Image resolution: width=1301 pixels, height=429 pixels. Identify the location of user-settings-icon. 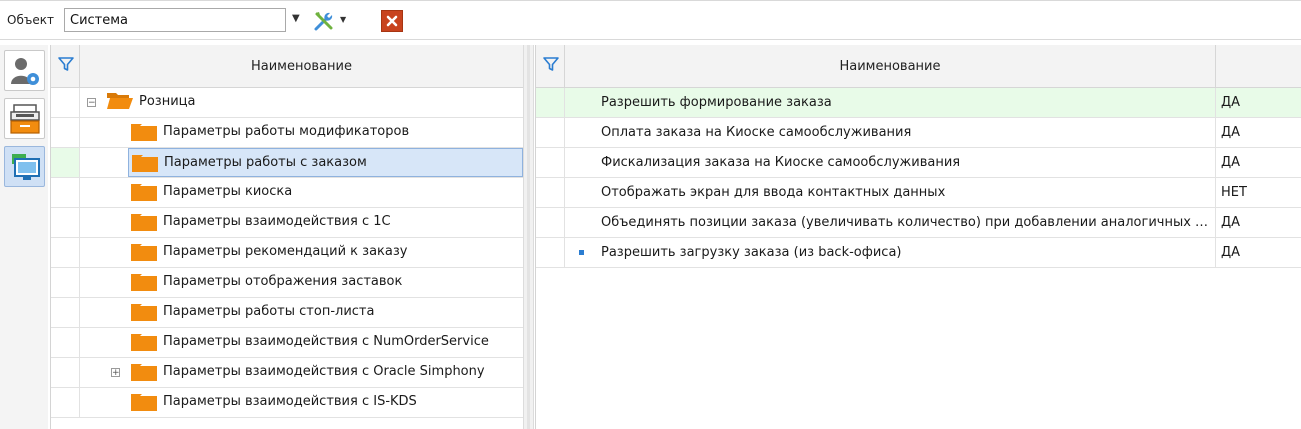
(25, 71).